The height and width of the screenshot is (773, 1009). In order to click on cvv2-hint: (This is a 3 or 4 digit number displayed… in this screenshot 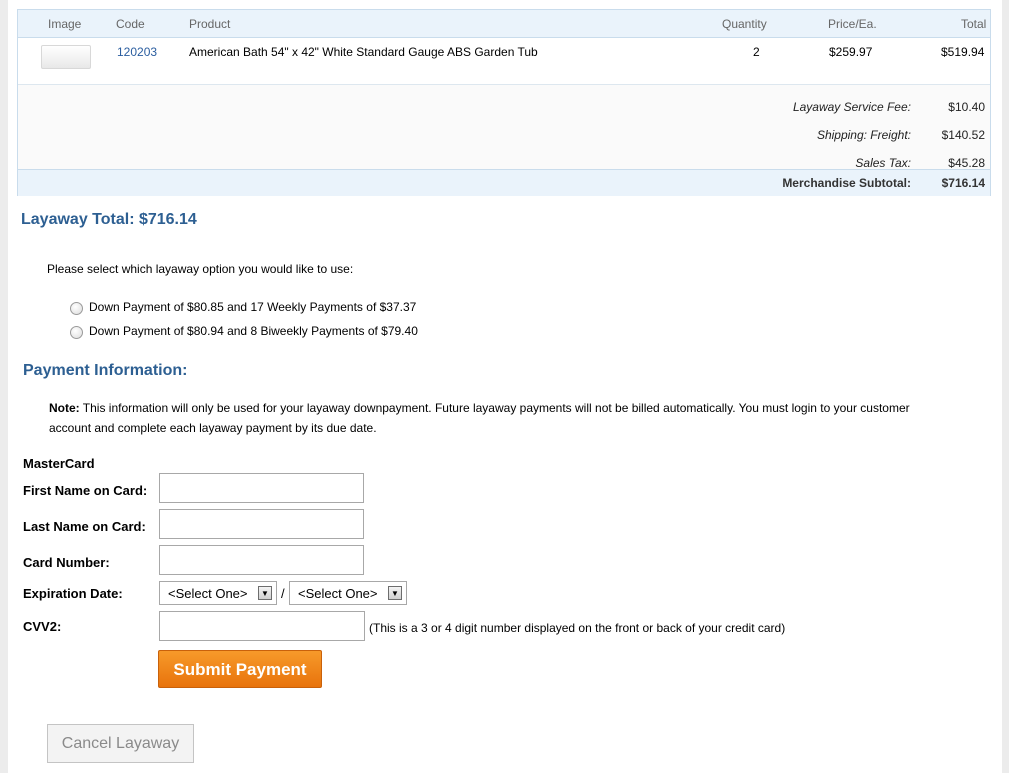, I will do `click(577, 628)`.